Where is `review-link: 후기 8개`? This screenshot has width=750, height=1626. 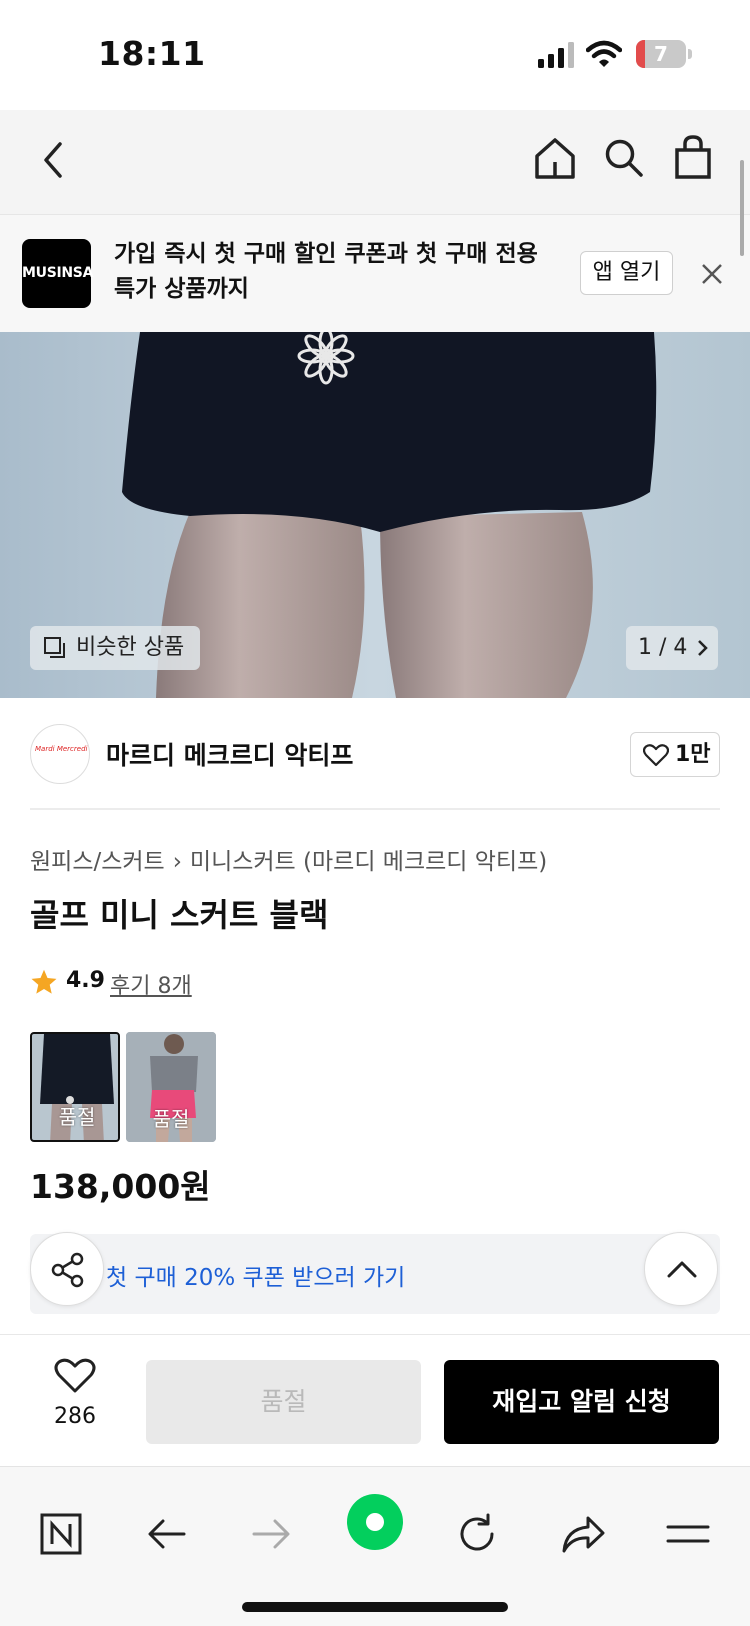
review-link: 후기 8개 is located at coordinates (151, 984).